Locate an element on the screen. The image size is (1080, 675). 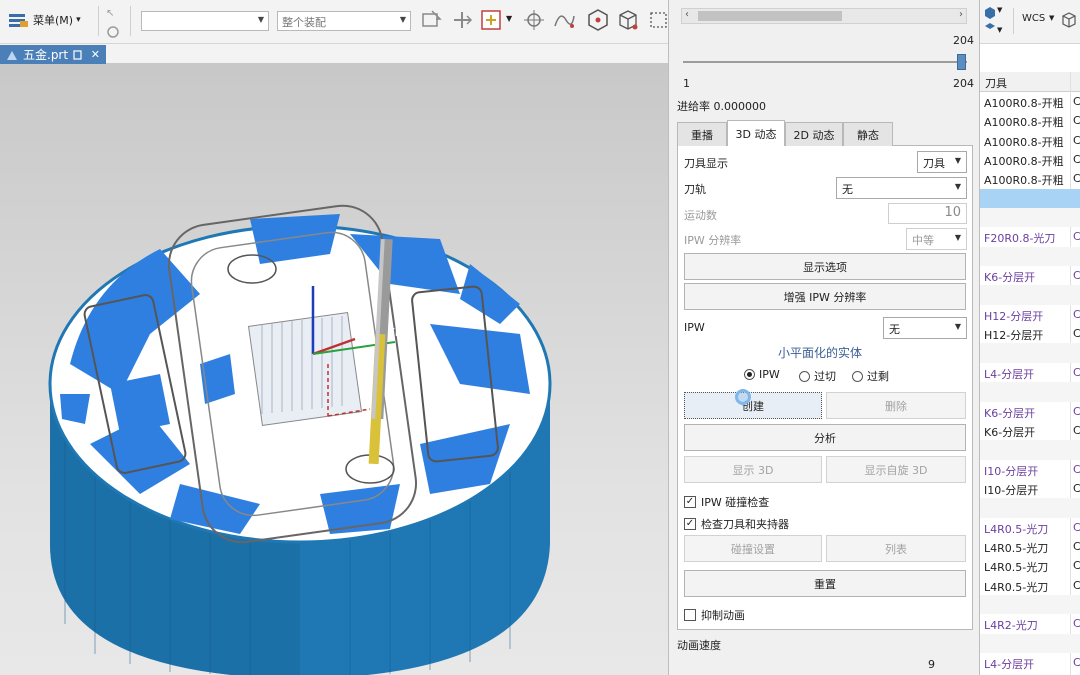
analyze-button: 分析 is located at coordinates (825, 437).